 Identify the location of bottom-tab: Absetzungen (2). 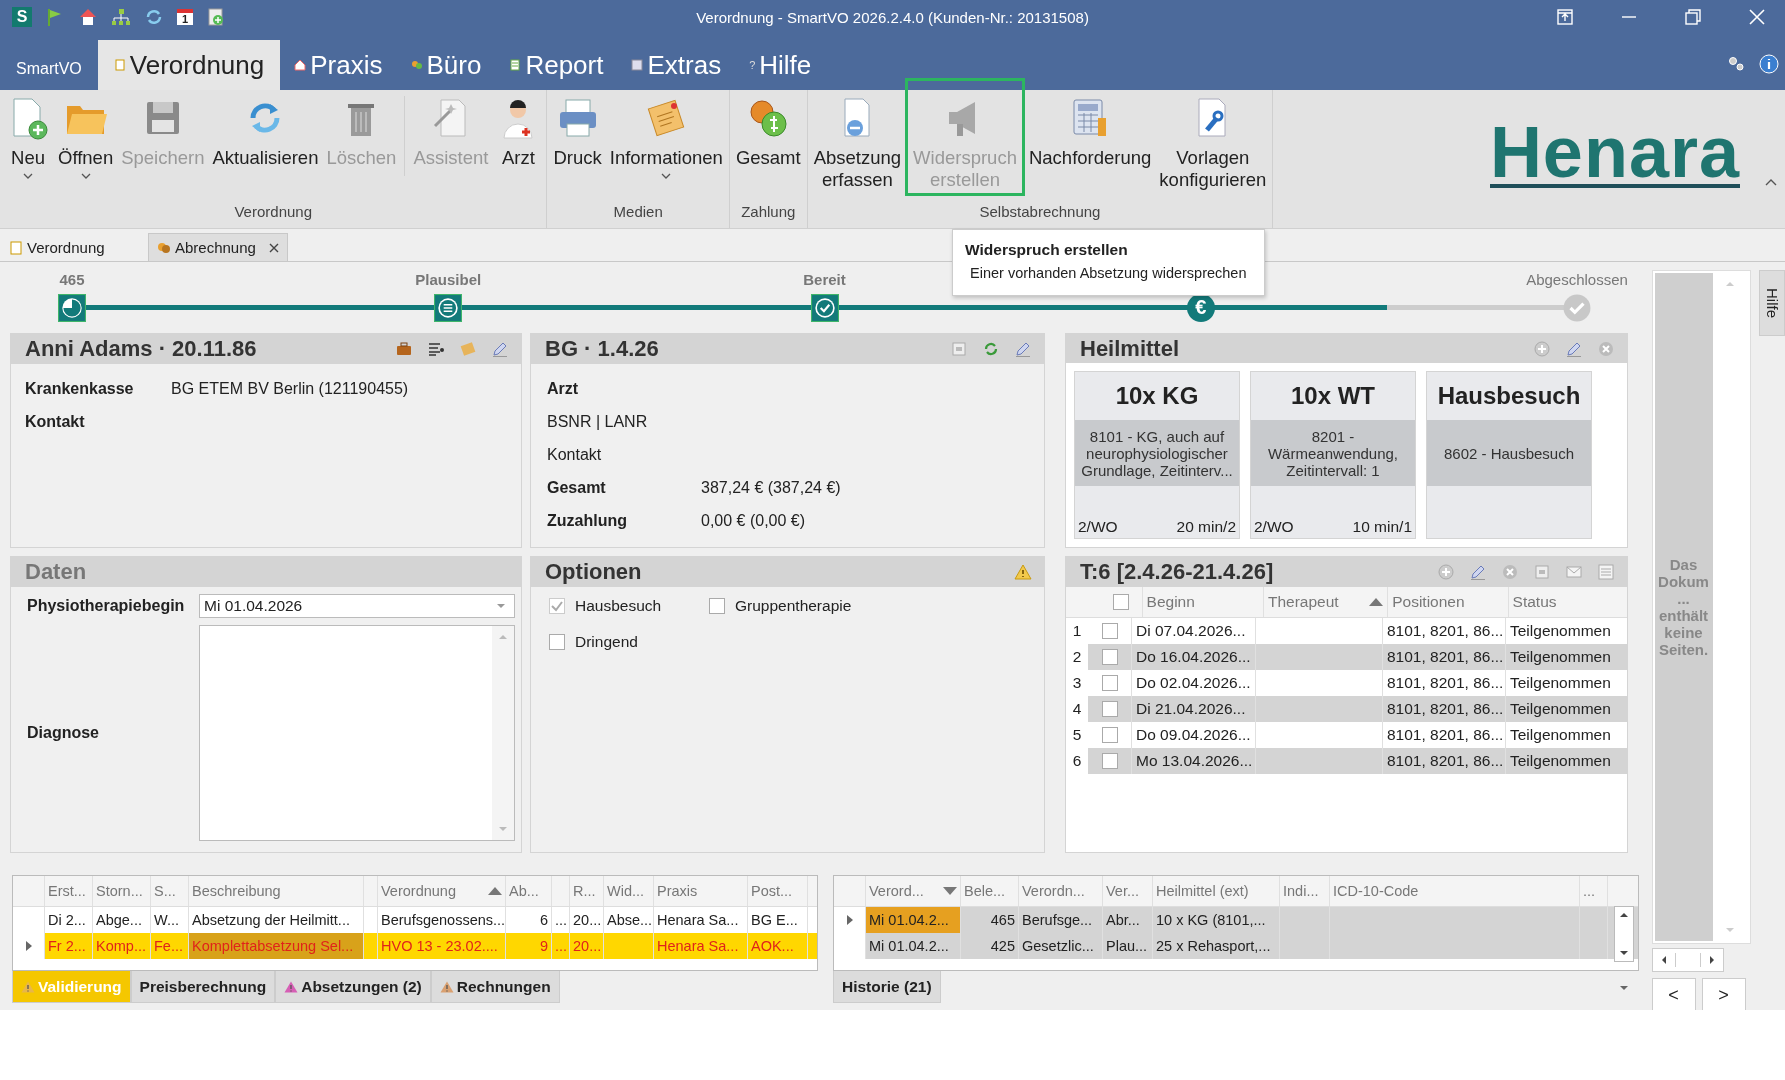
(353, 987).